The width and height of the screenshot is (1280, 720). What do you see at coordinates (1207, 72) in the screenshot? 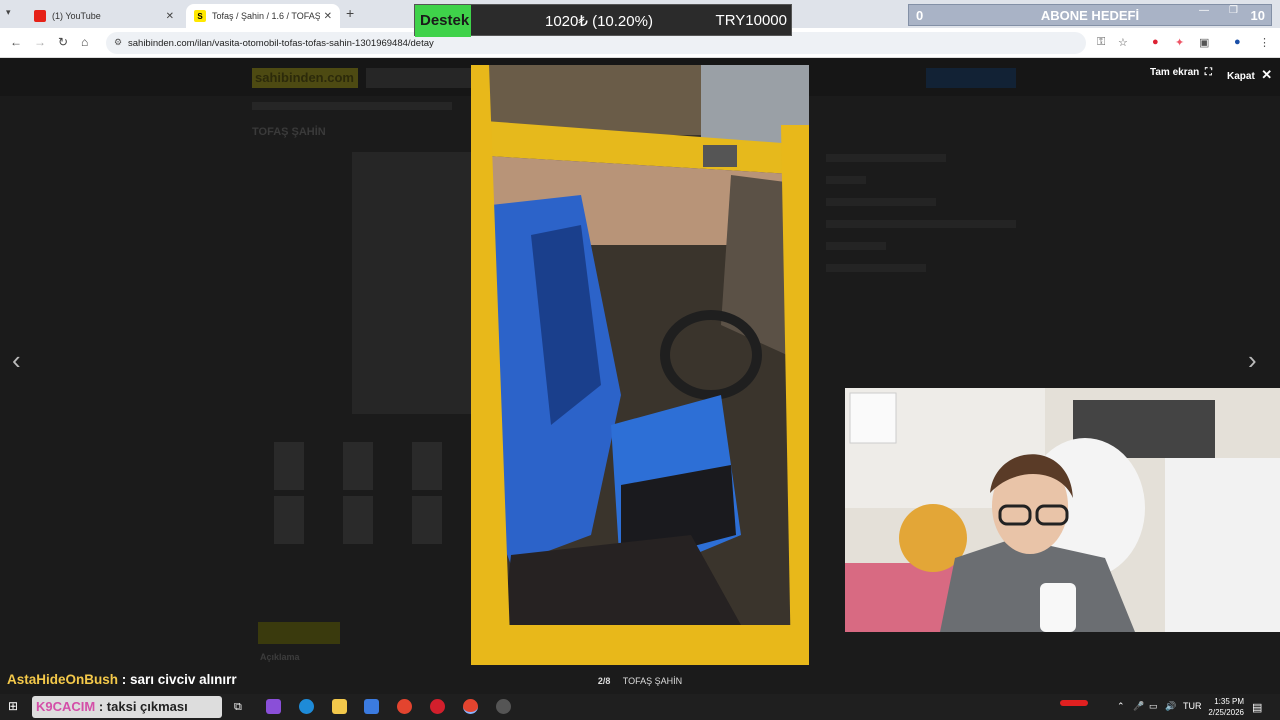
I see `fullscreen-icon: ⛶` at bounding box center [1207, 72].